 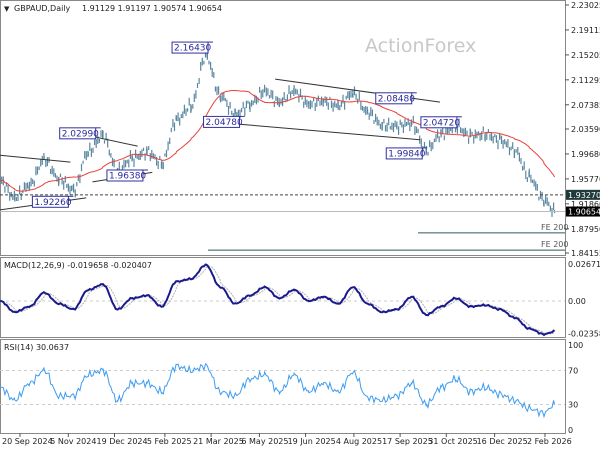 I want to click on x-tick-label: 19 Dec 2024, so click(x=122, y=441).